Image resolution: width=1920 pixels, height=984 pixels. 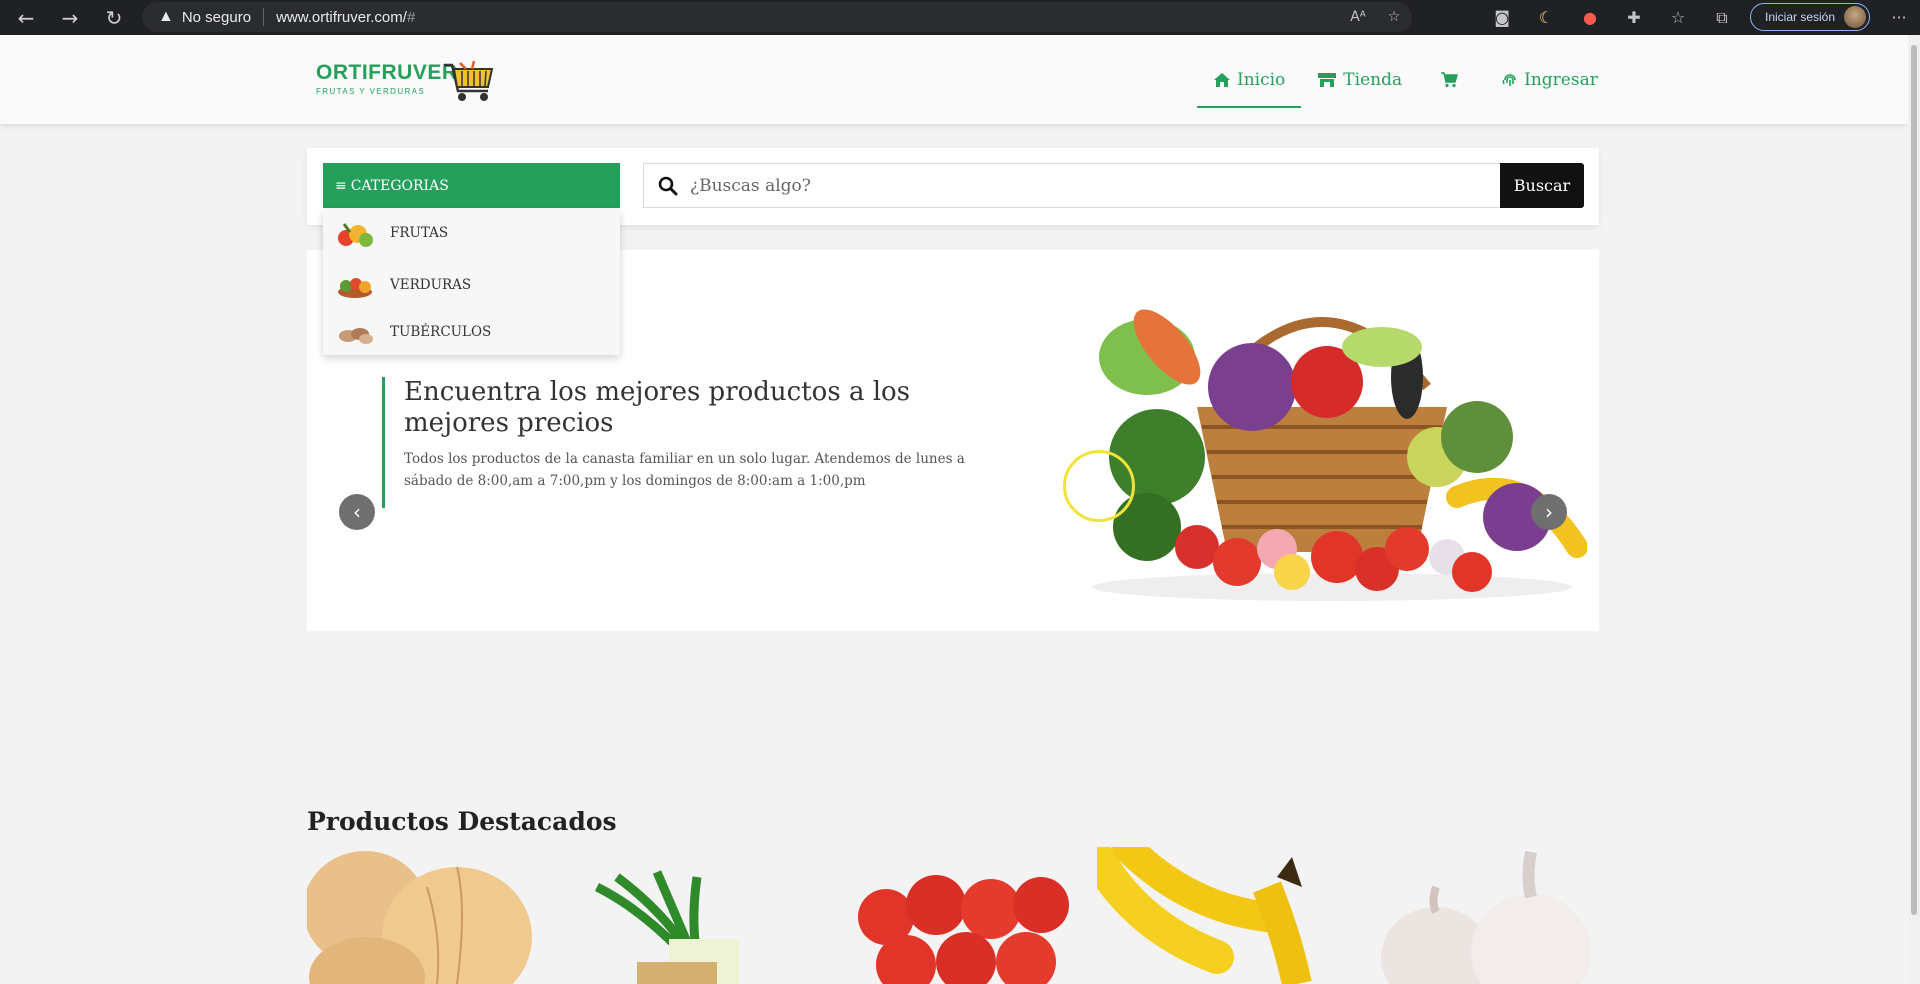 What do you see at coordinates (471, 233) in the screenshot?
I see `category-item-frutas: FRUTAS` at bounding box center [471, 233].